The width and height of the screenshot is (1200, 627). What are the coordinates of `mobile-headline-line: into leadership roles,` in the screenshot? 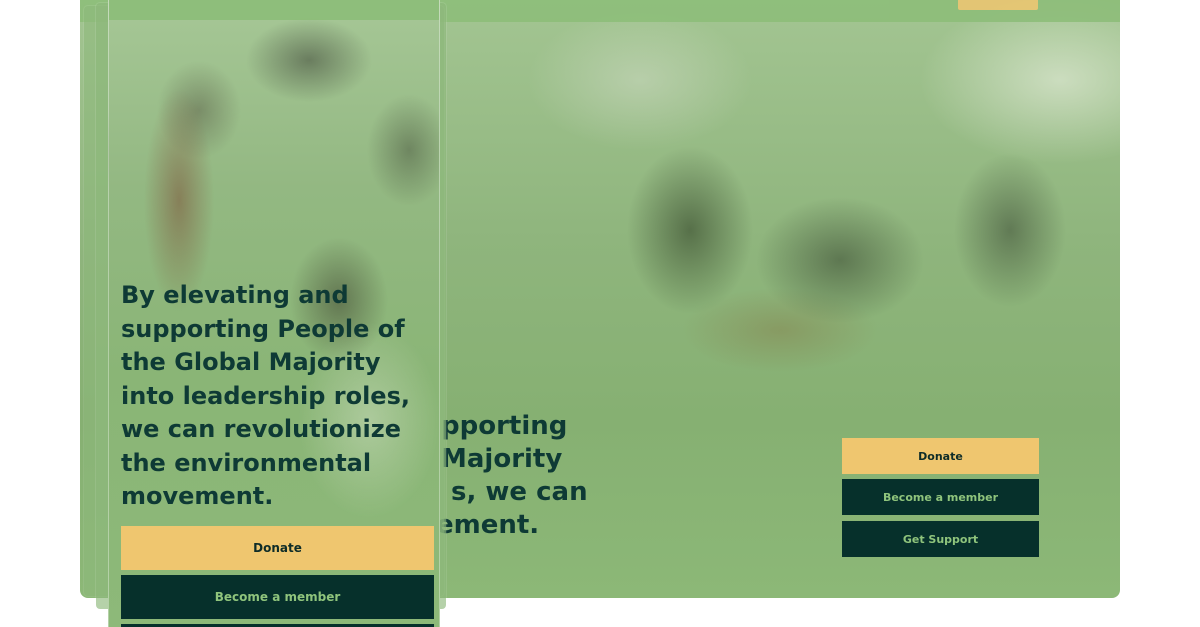 It's located at (265, 395).